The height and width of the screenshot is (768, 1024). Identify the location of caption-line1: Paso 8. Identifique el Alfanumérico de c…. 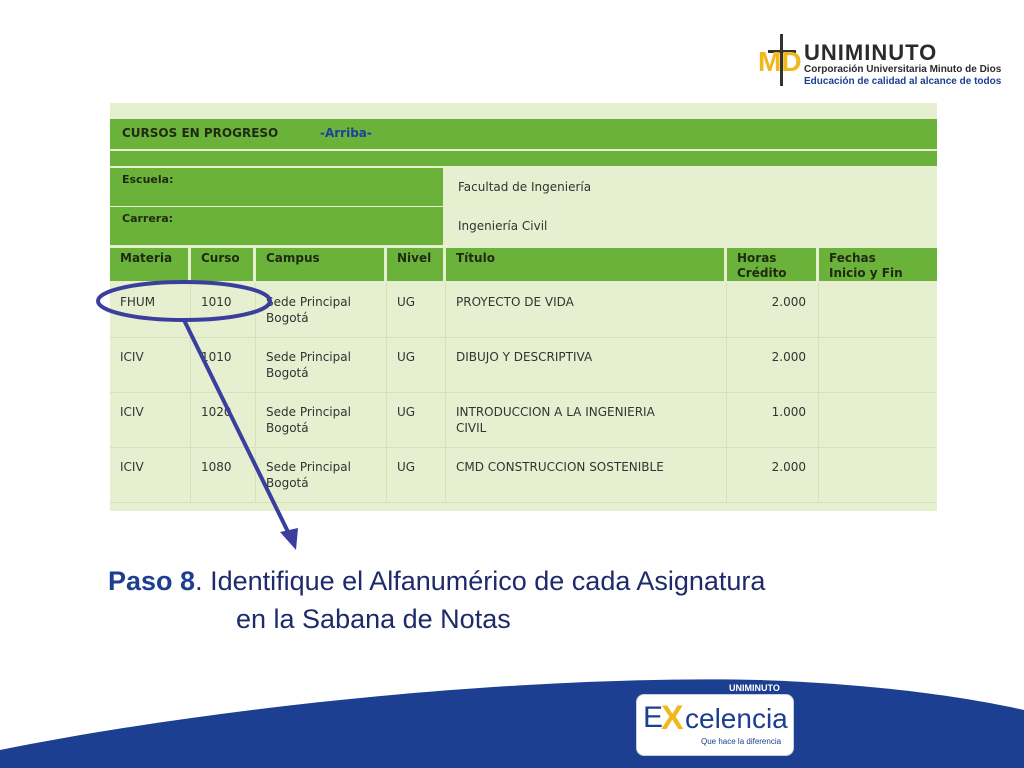
(436, 581).